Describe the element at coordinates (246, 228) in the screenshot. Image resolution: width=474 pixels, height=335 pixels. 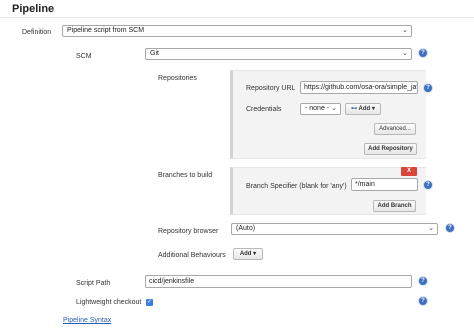
I see `repo-browser-select-value: (Auto)` at that location.